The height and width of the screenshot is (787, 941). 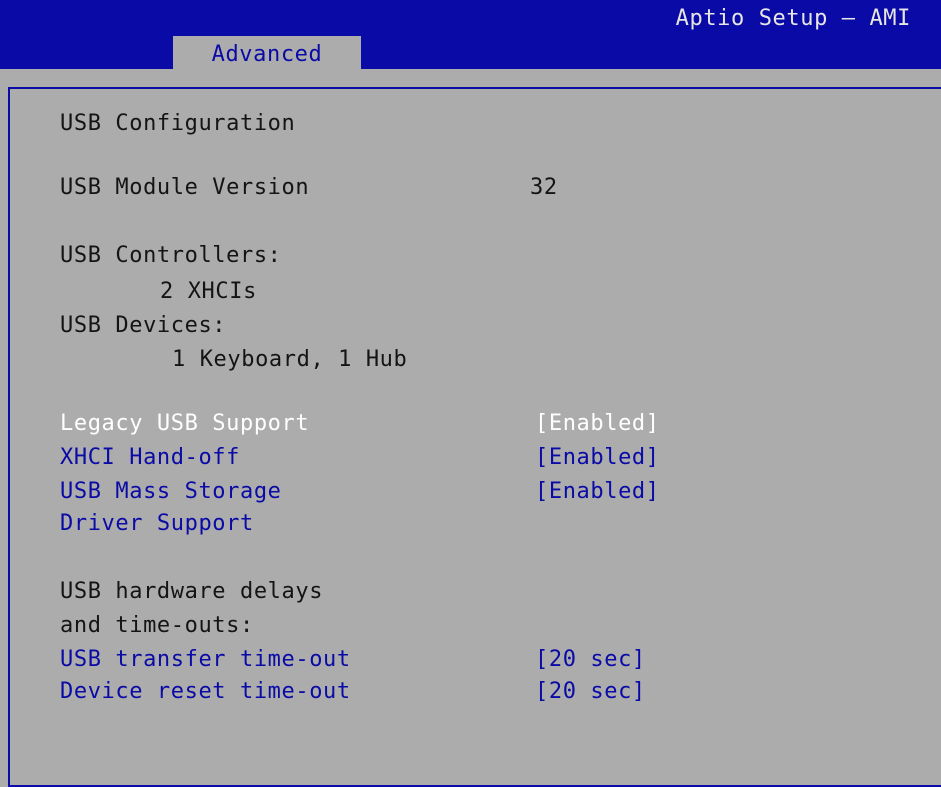 What do you see at coordinates (143, 325) in the screenshot?
I see `devices-label: USB Devices:` at bounding box center [143, 325].